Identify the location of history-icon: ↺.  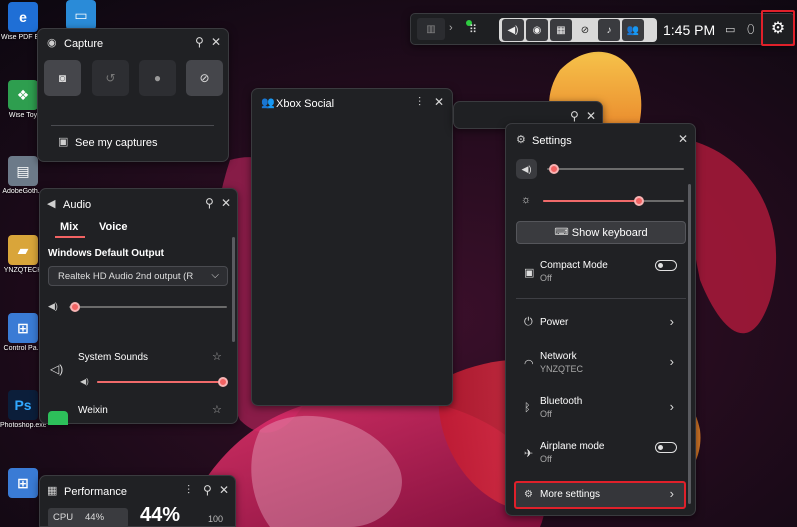
(110, 78).